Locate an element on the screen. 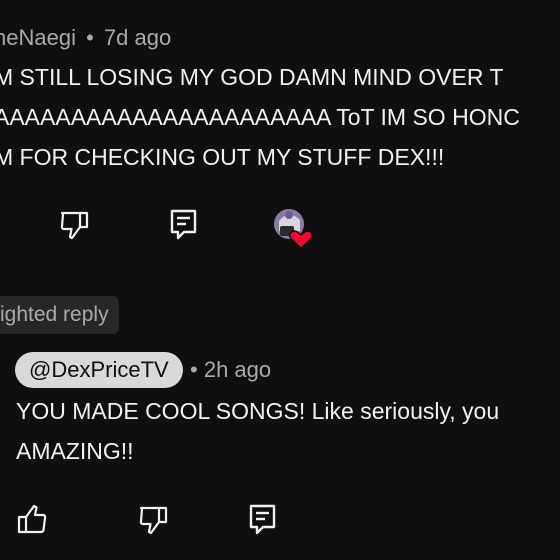 The image size is (560, 560). parent-comment-text-line: AAAAAAAAAAAAAAAAAAAAAA ToT IM SO HONC is located at coordinates (260, 117).